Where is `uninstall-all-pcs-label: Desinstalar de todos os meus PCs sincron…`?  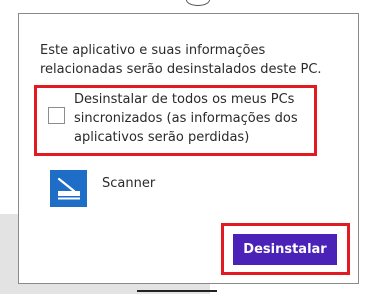
uninstall-all-pcs-label: Desinstalar de todos os meus PCs sincron… is located at coordinates (186, 118).